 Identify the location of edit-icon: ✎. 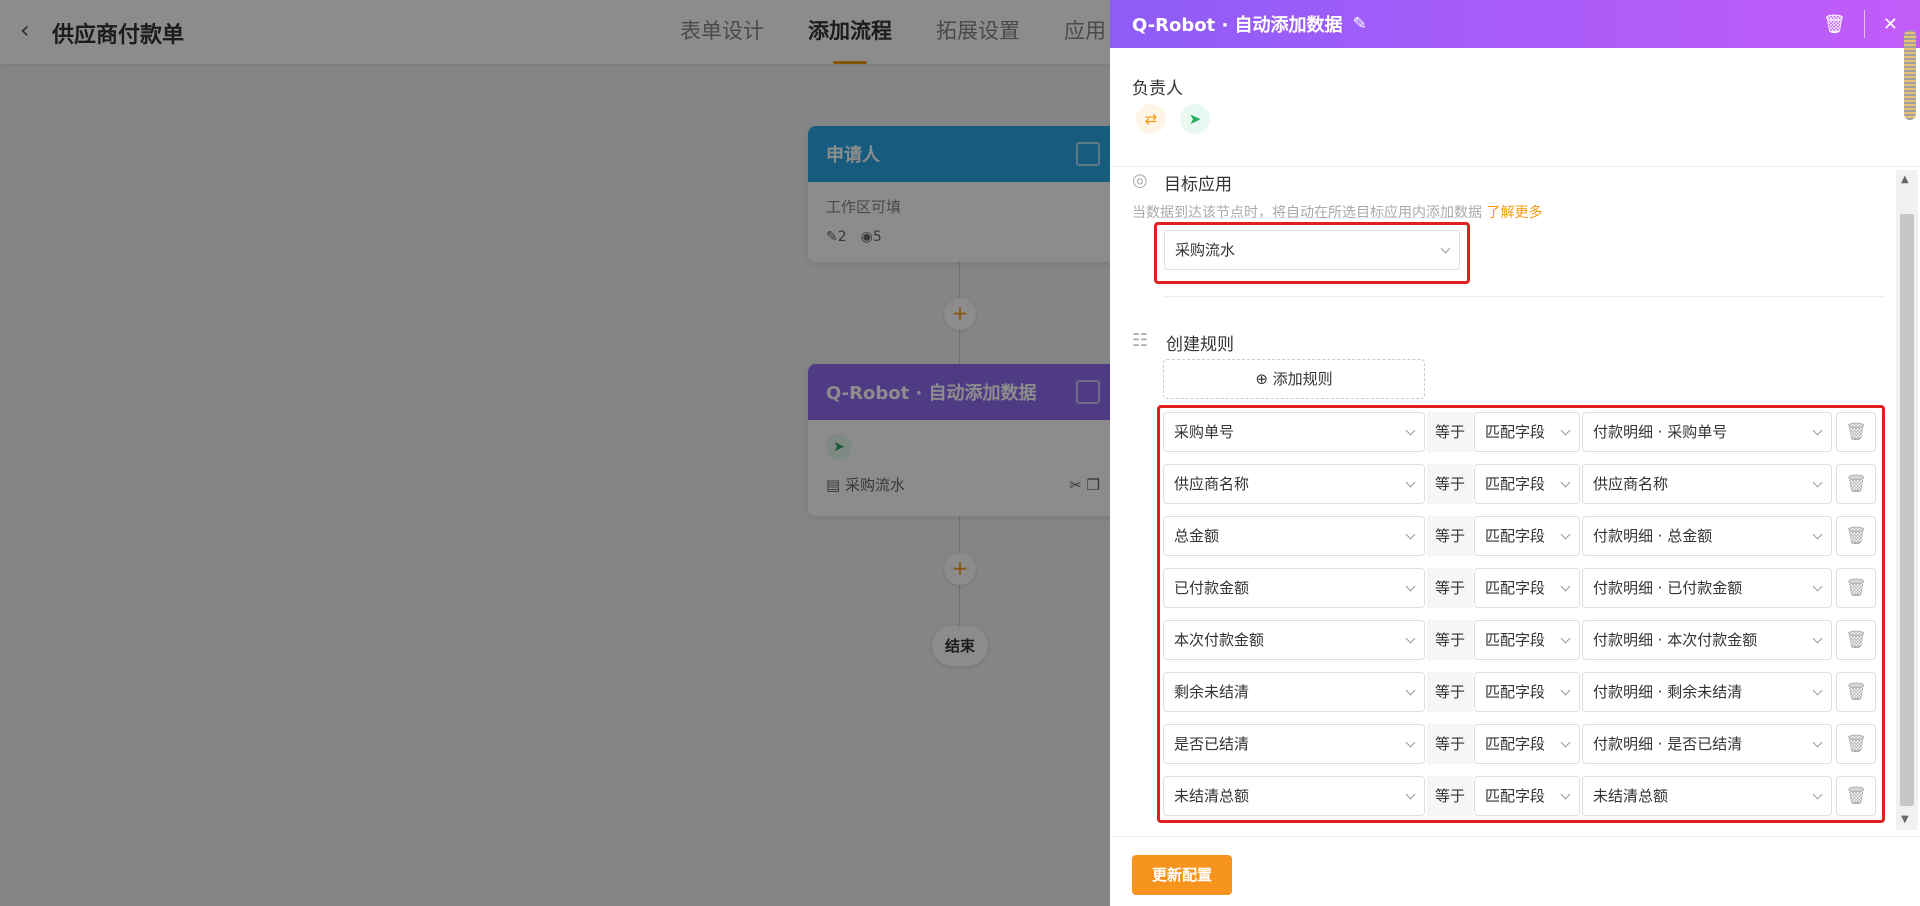
(1360, 24).